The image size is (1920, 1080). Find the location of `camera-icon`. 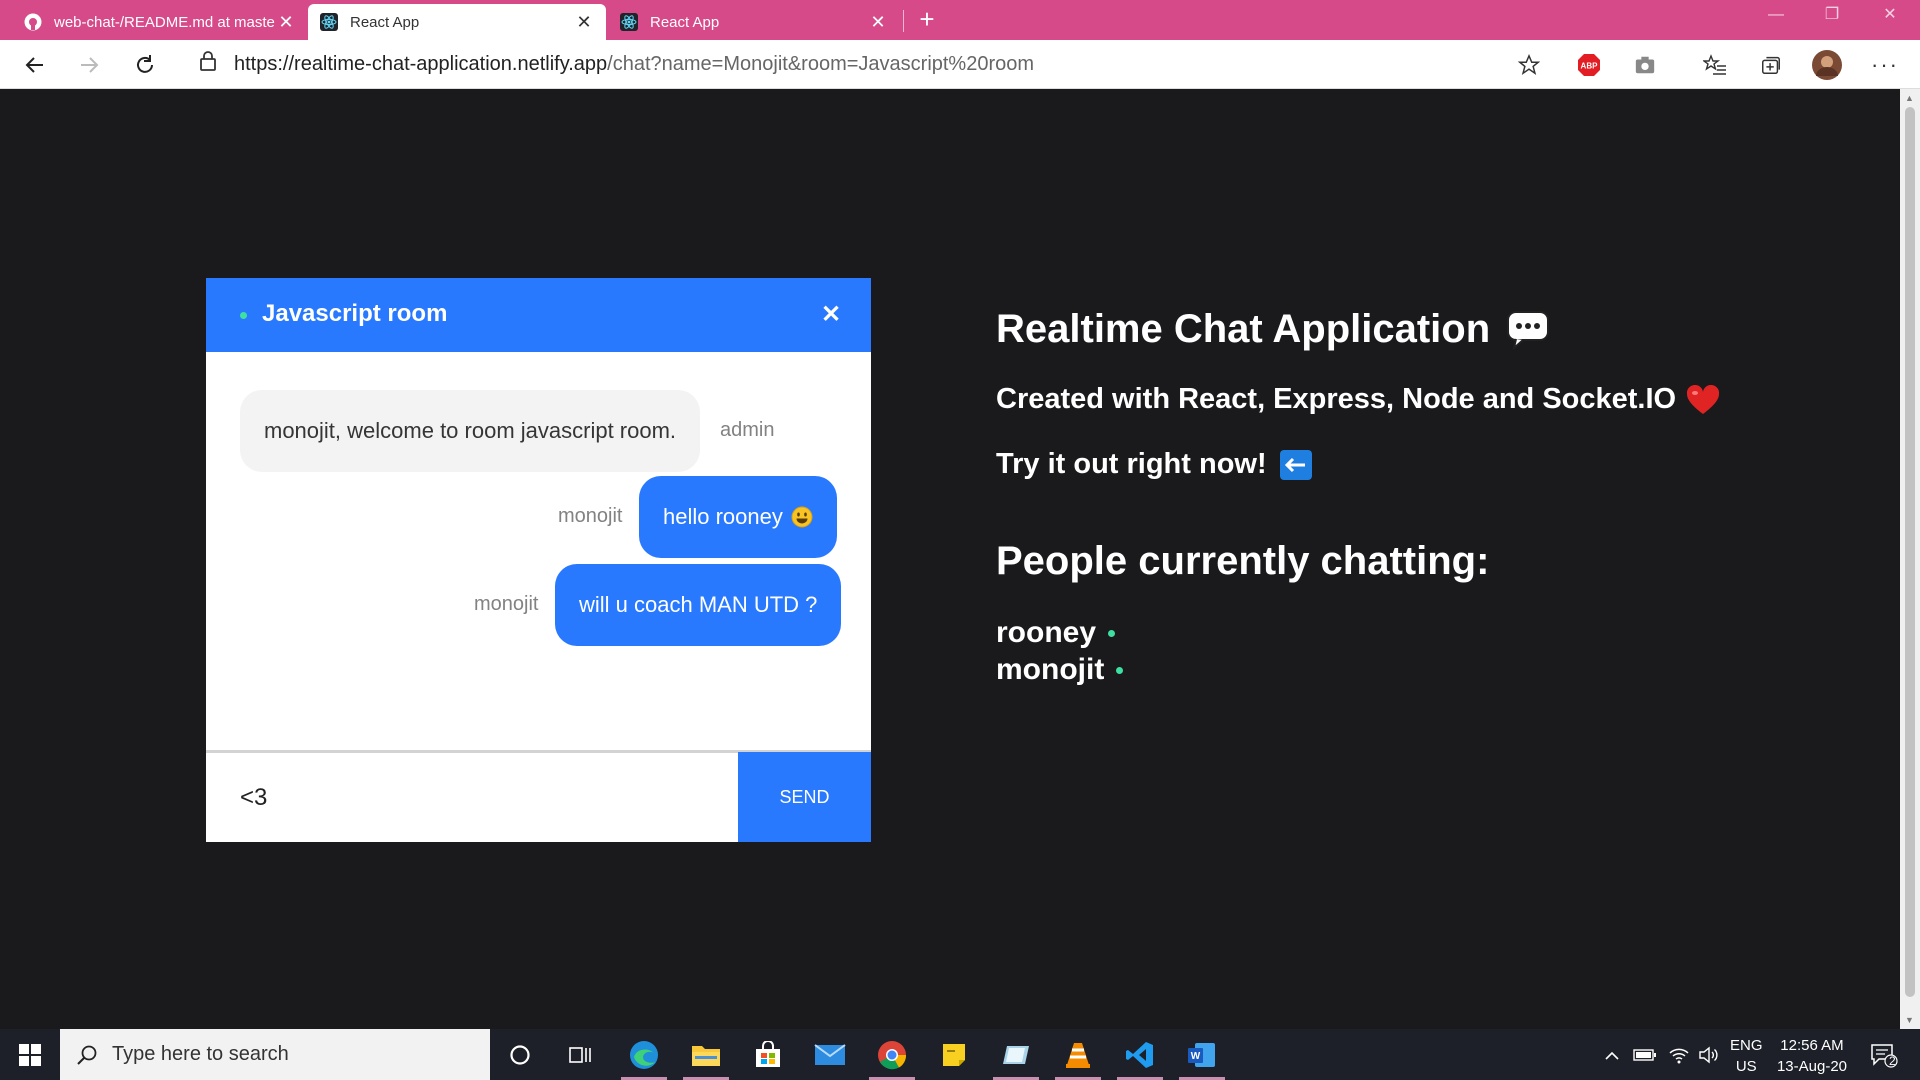

camera-icon is located at coordinates (1645, 65).